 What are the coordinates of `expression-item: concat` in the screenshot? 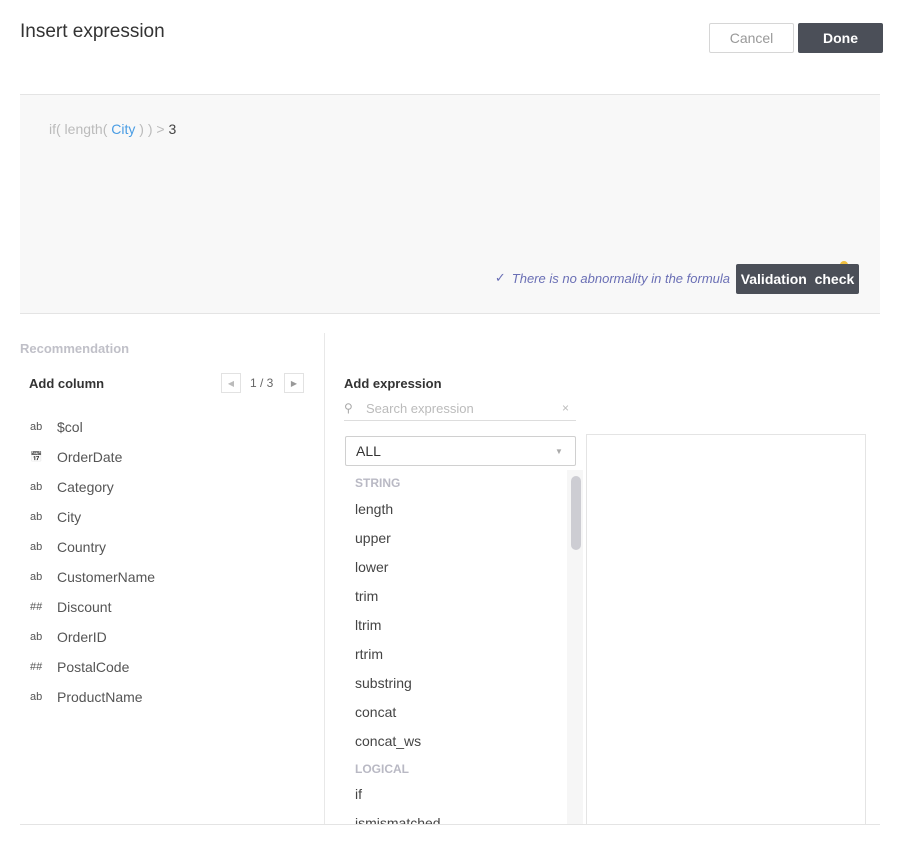 It's located at (375, 712).